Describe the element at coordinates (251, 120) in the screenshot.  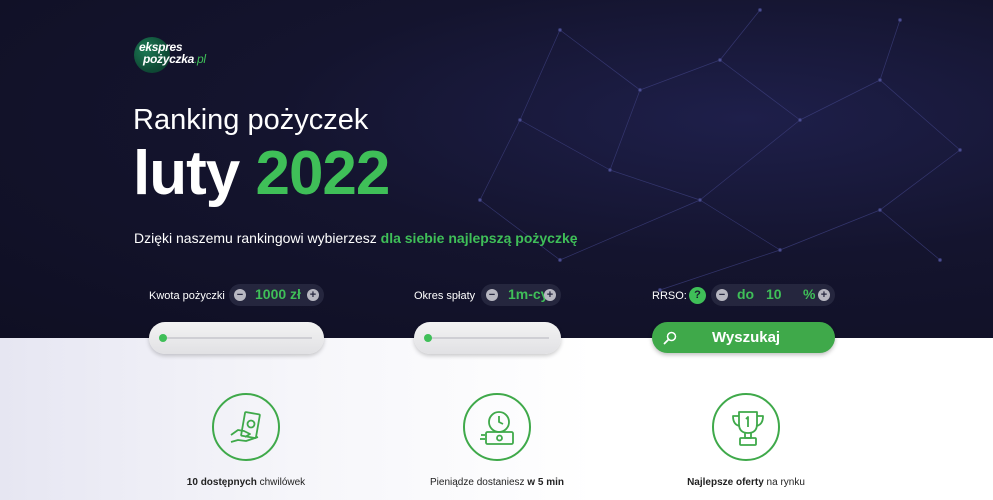
I see `page-title-line1: Ranking pożyczek` at that location.